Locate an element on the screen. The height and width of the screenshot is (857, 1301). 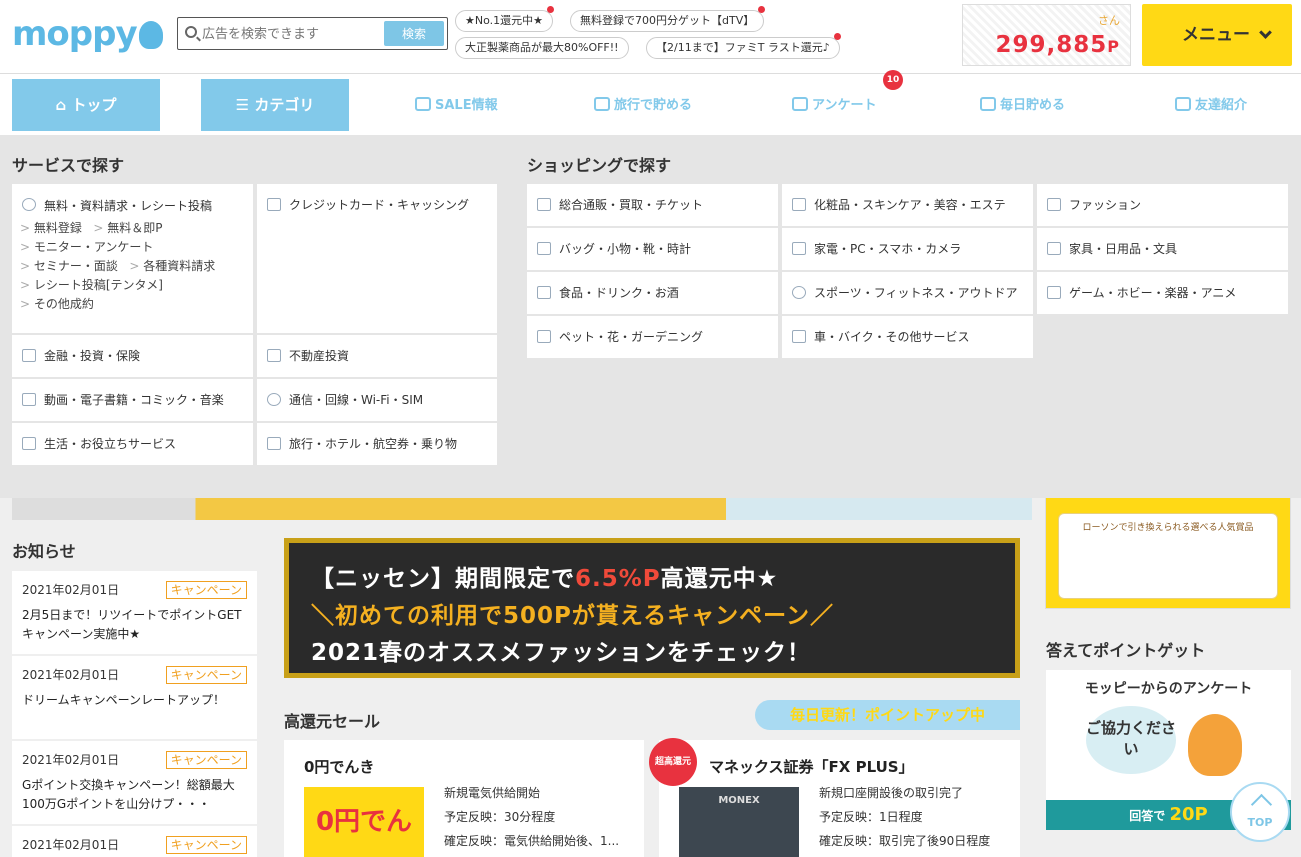
back-to-top-button: TOP is located at coordinates (1260, 812).